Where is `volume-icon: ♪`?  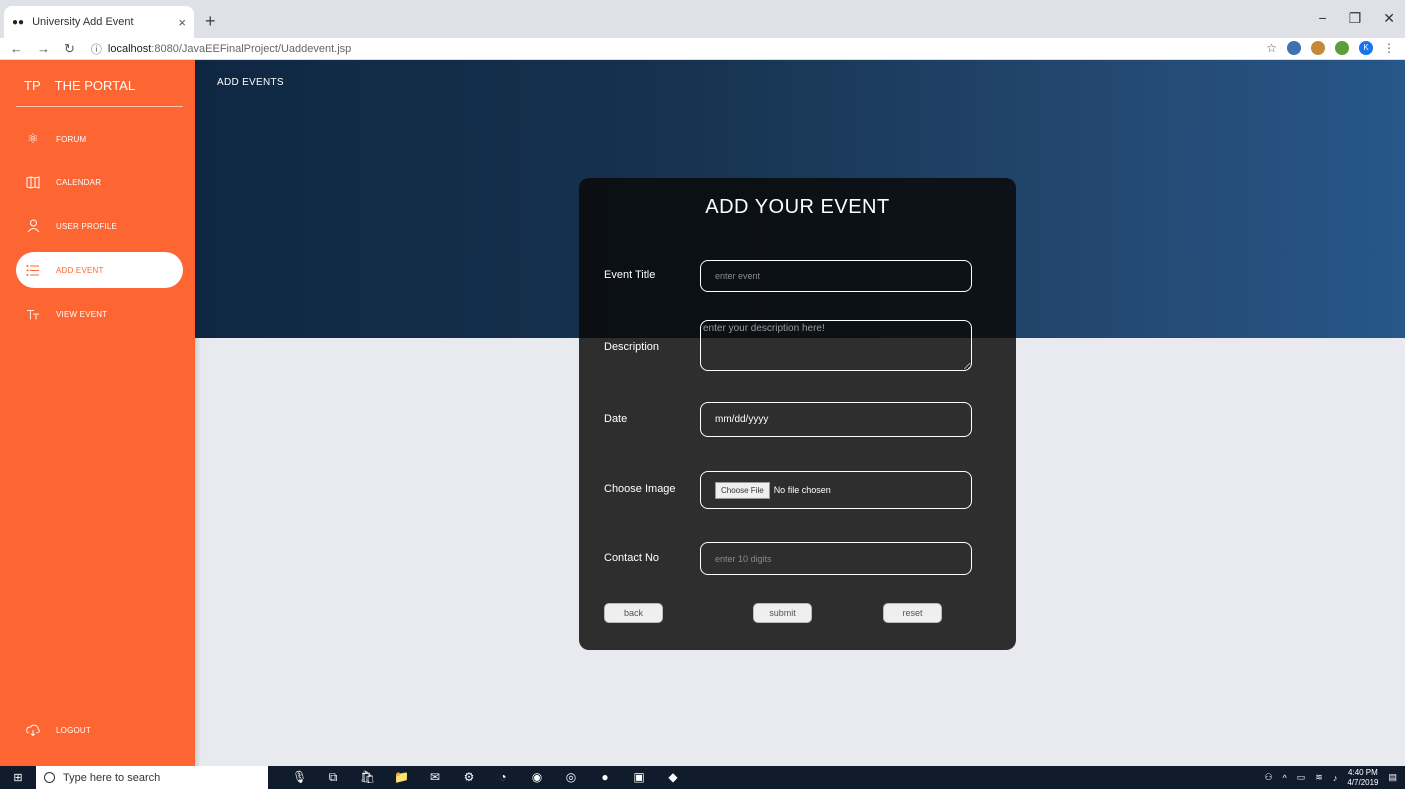 volume-icon: ♪ is located at coordinates (1335, 778).